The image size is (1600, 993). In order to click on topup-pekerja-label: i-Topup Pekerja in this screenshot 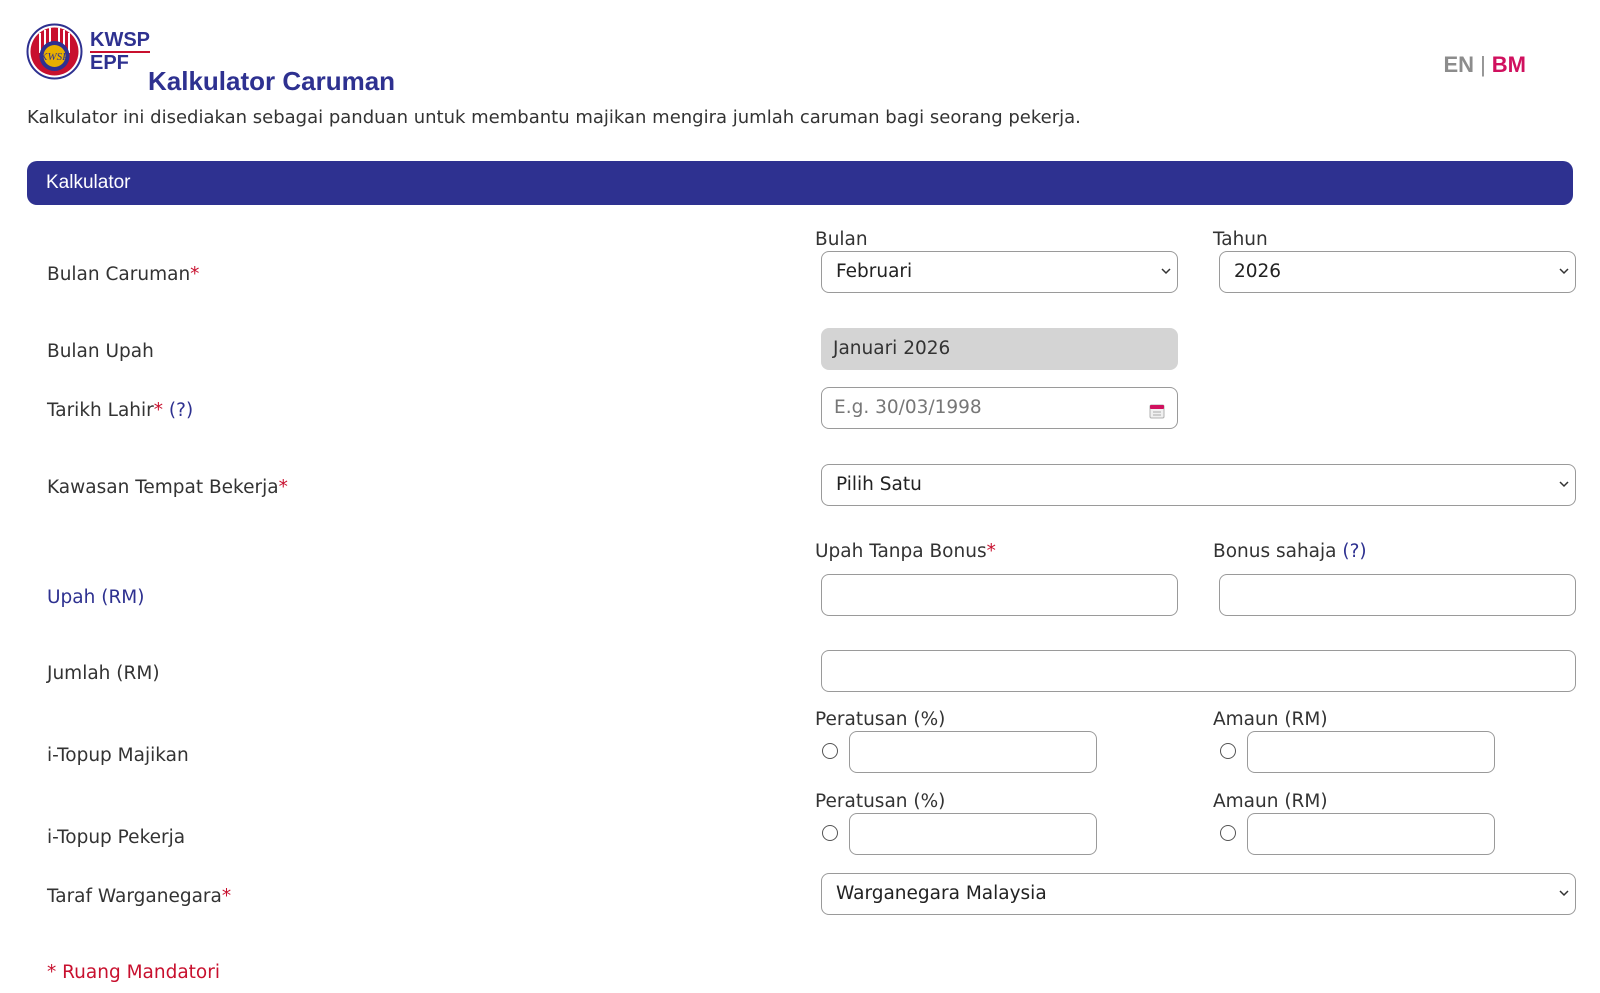, I will do `click(116, 837)`.